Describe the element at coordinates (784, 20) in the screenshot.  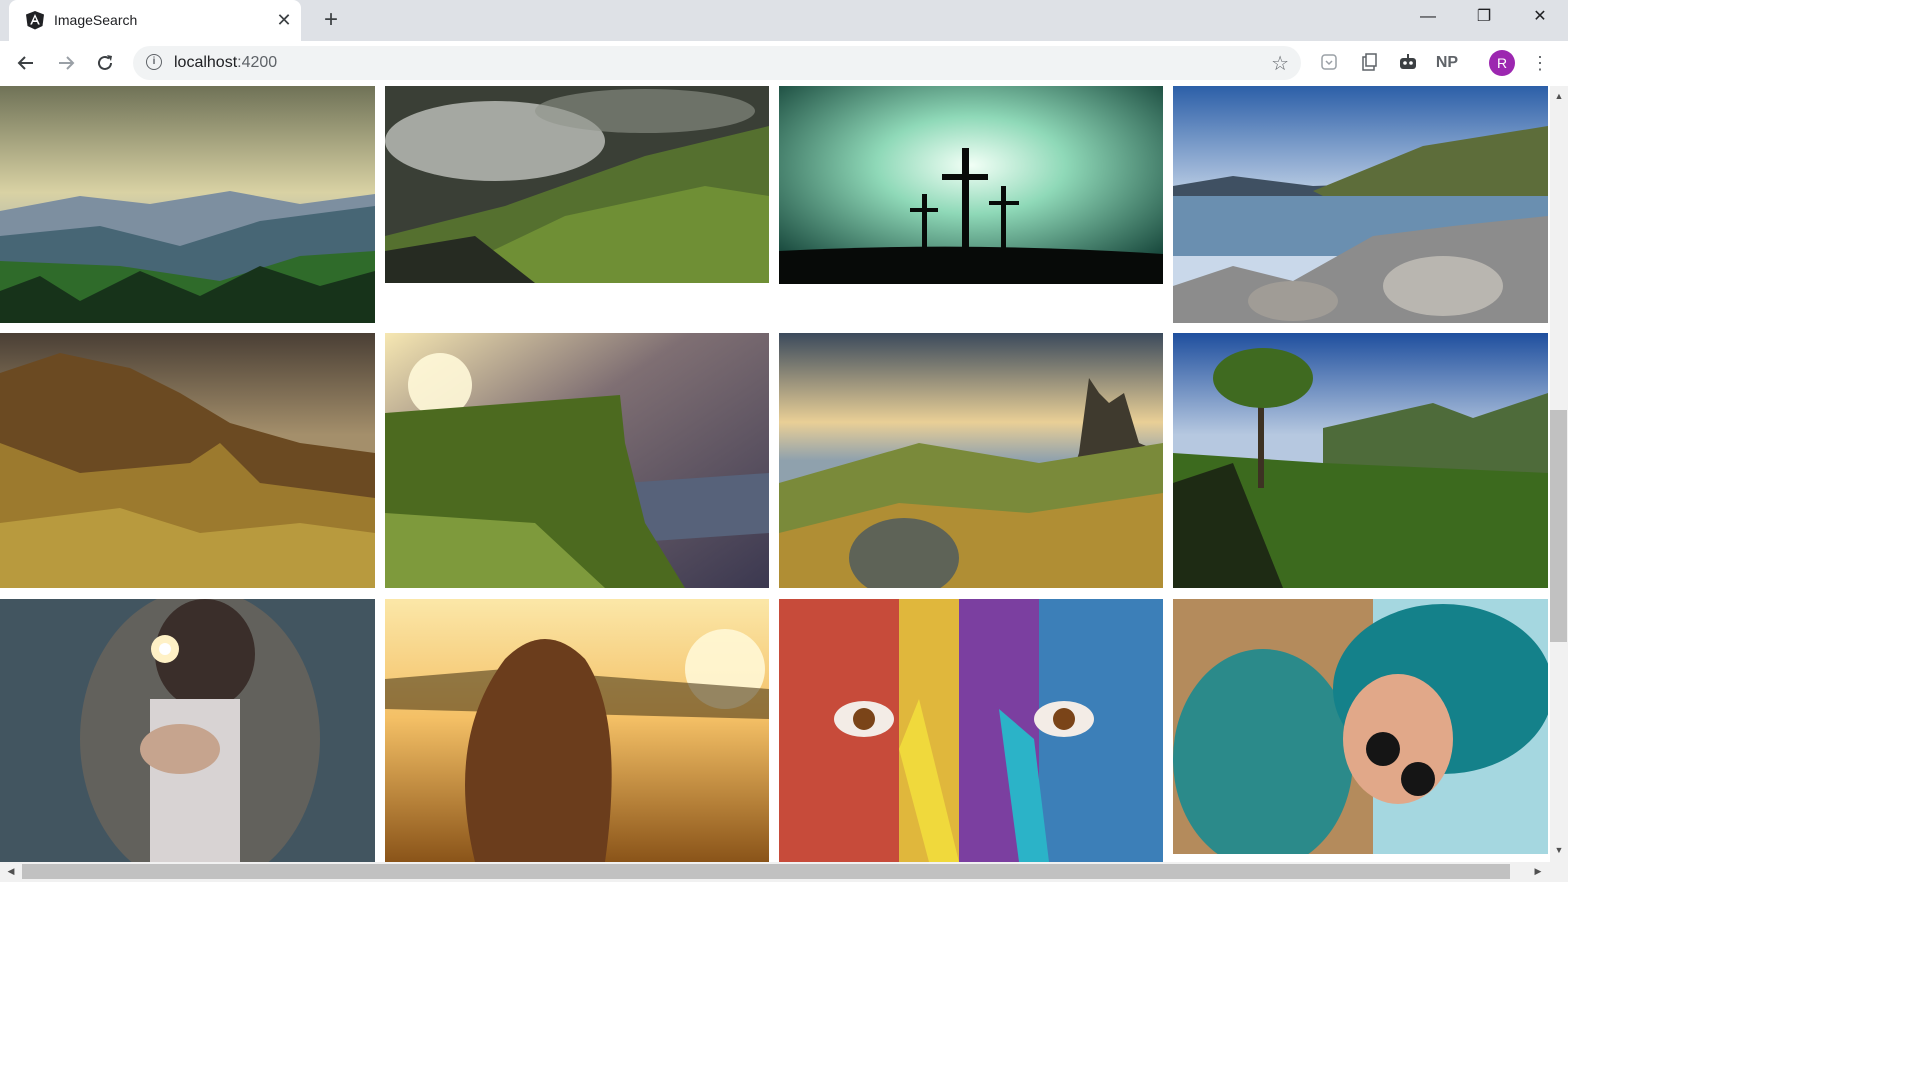
I see `tab-strip: ImageSearch ✕ + — ❐ ✕` at that location.